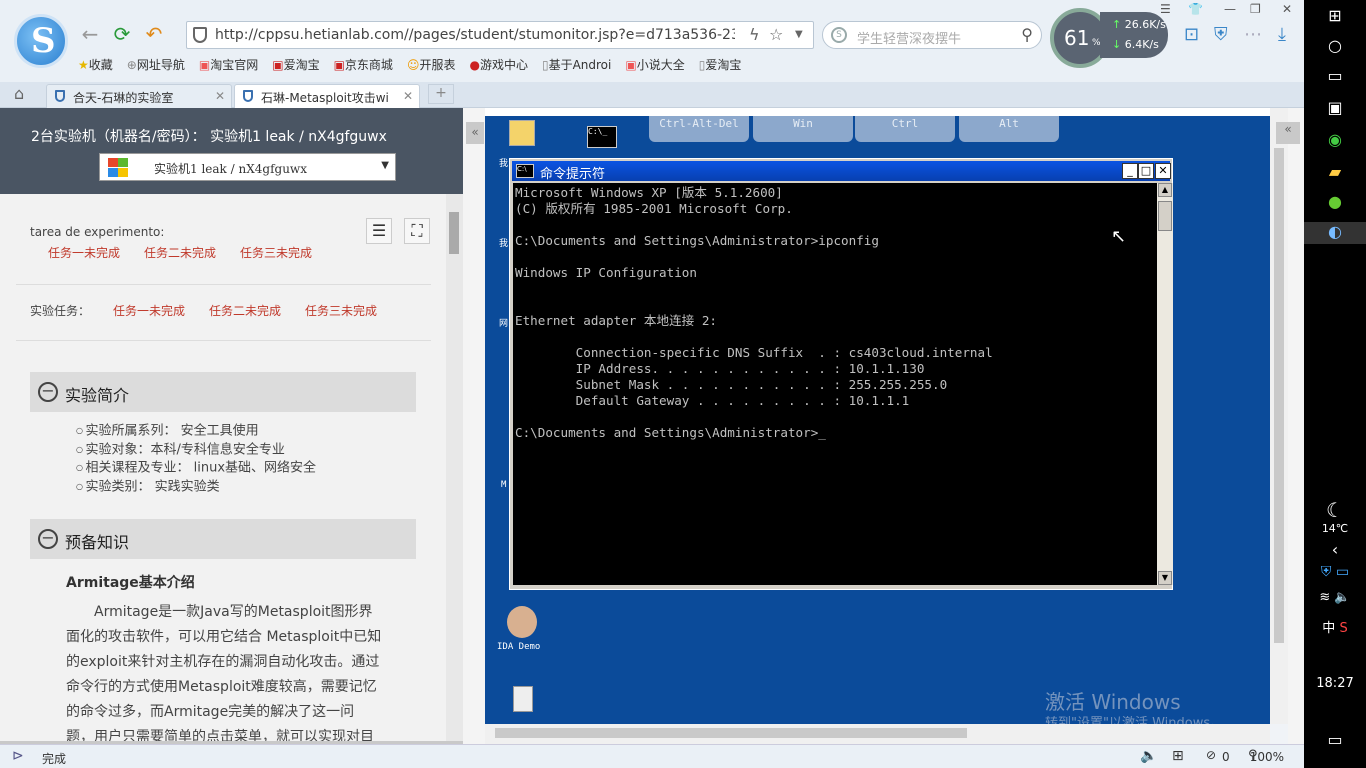 The width and height of the screenshot is (1366, 768). What do you see at coordinates (576, 66) in the screenshot?
I see `bookmark-item: ▯基于Androi` at bounding box center [576, 66].